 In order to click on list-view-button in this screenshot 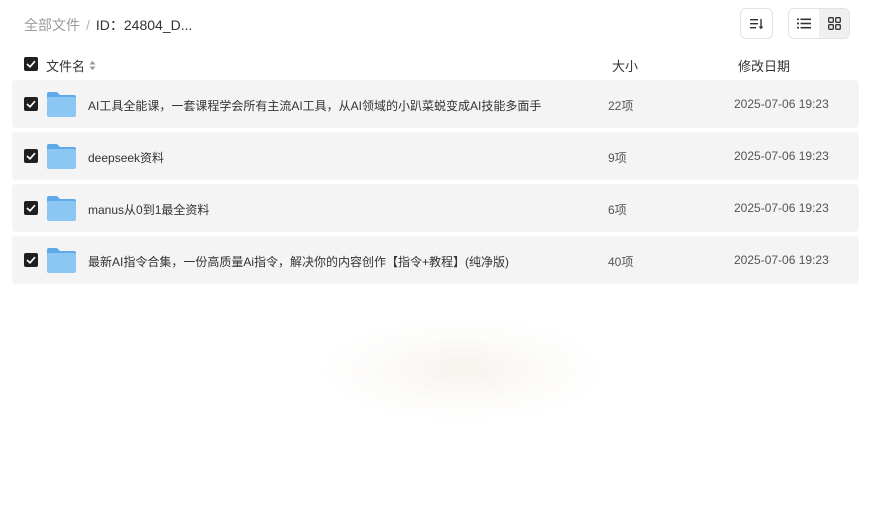, I will do `click(804, 23)`.